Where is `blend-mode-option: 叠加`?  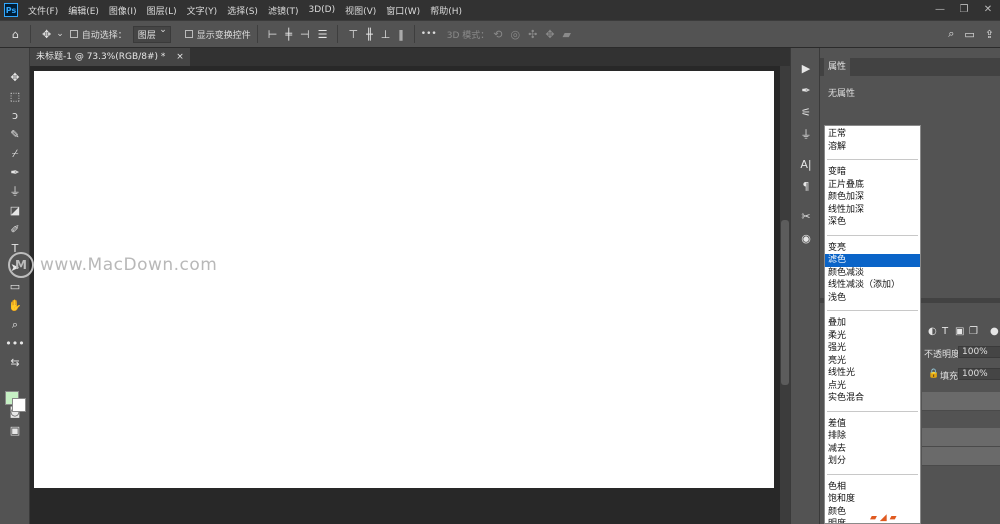
blend-mode-option: 叠加 is located at coordinates (872, 323).